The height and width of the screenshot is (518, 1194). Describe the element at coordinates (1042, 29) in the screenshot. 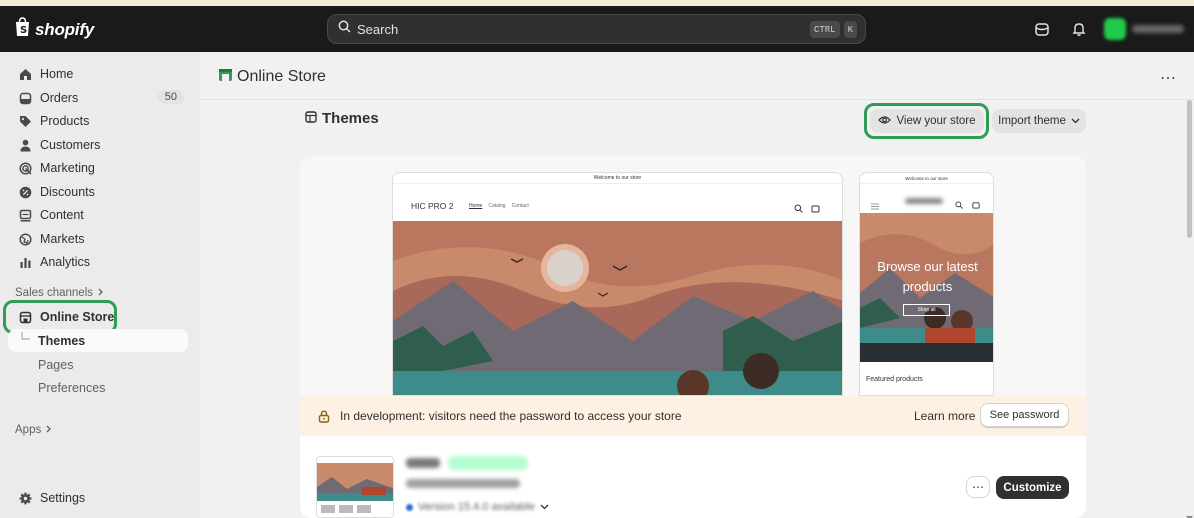

I see `store-icon` at that location.